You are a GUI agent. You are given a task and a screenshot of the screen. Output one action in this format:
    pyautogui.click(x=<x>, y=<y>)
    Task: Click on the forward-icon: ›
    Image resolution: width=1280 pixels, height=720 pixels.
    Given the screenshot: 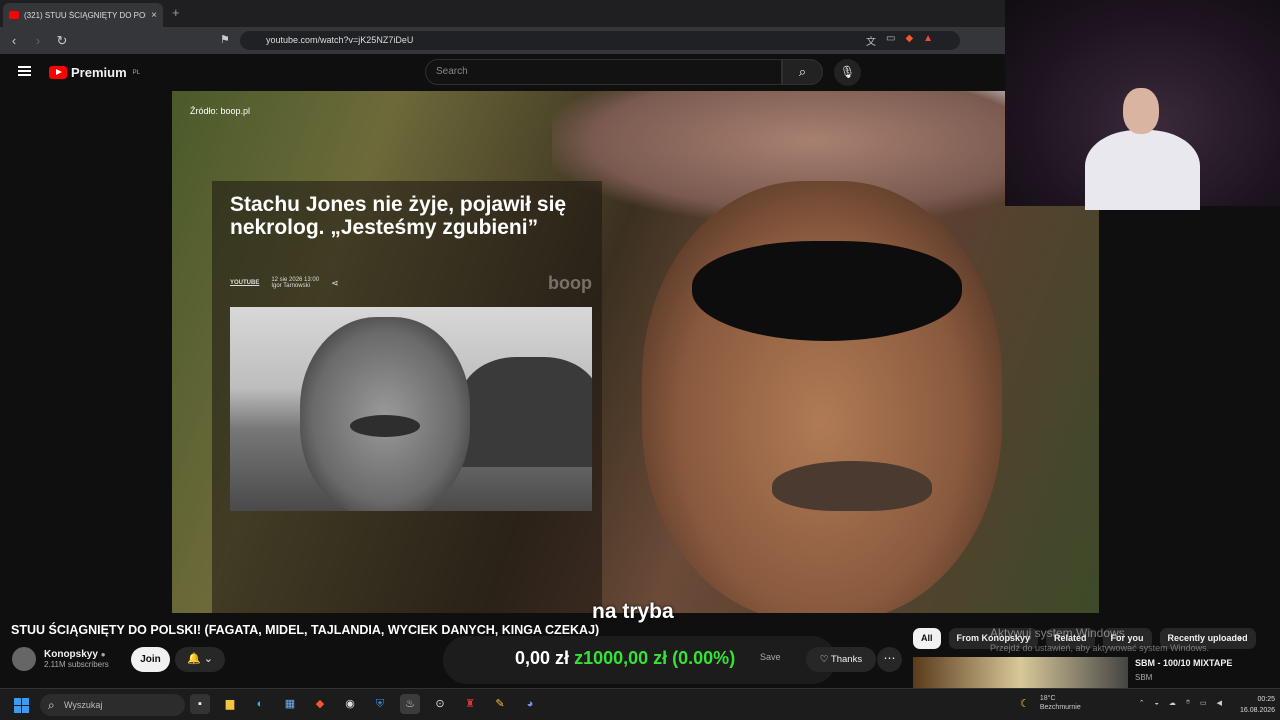 What is the action you would take?
    pyautogui.click(x=38, y=40)
    